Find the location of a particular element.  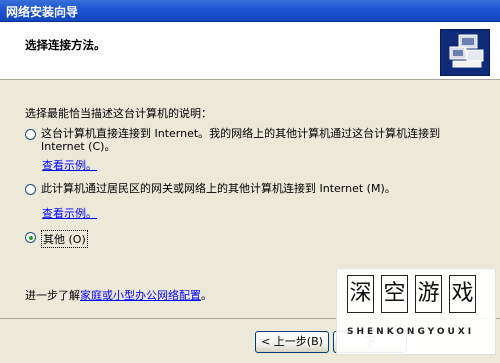

learn-more-suffix: 。 is located at coordinates (206, 295).